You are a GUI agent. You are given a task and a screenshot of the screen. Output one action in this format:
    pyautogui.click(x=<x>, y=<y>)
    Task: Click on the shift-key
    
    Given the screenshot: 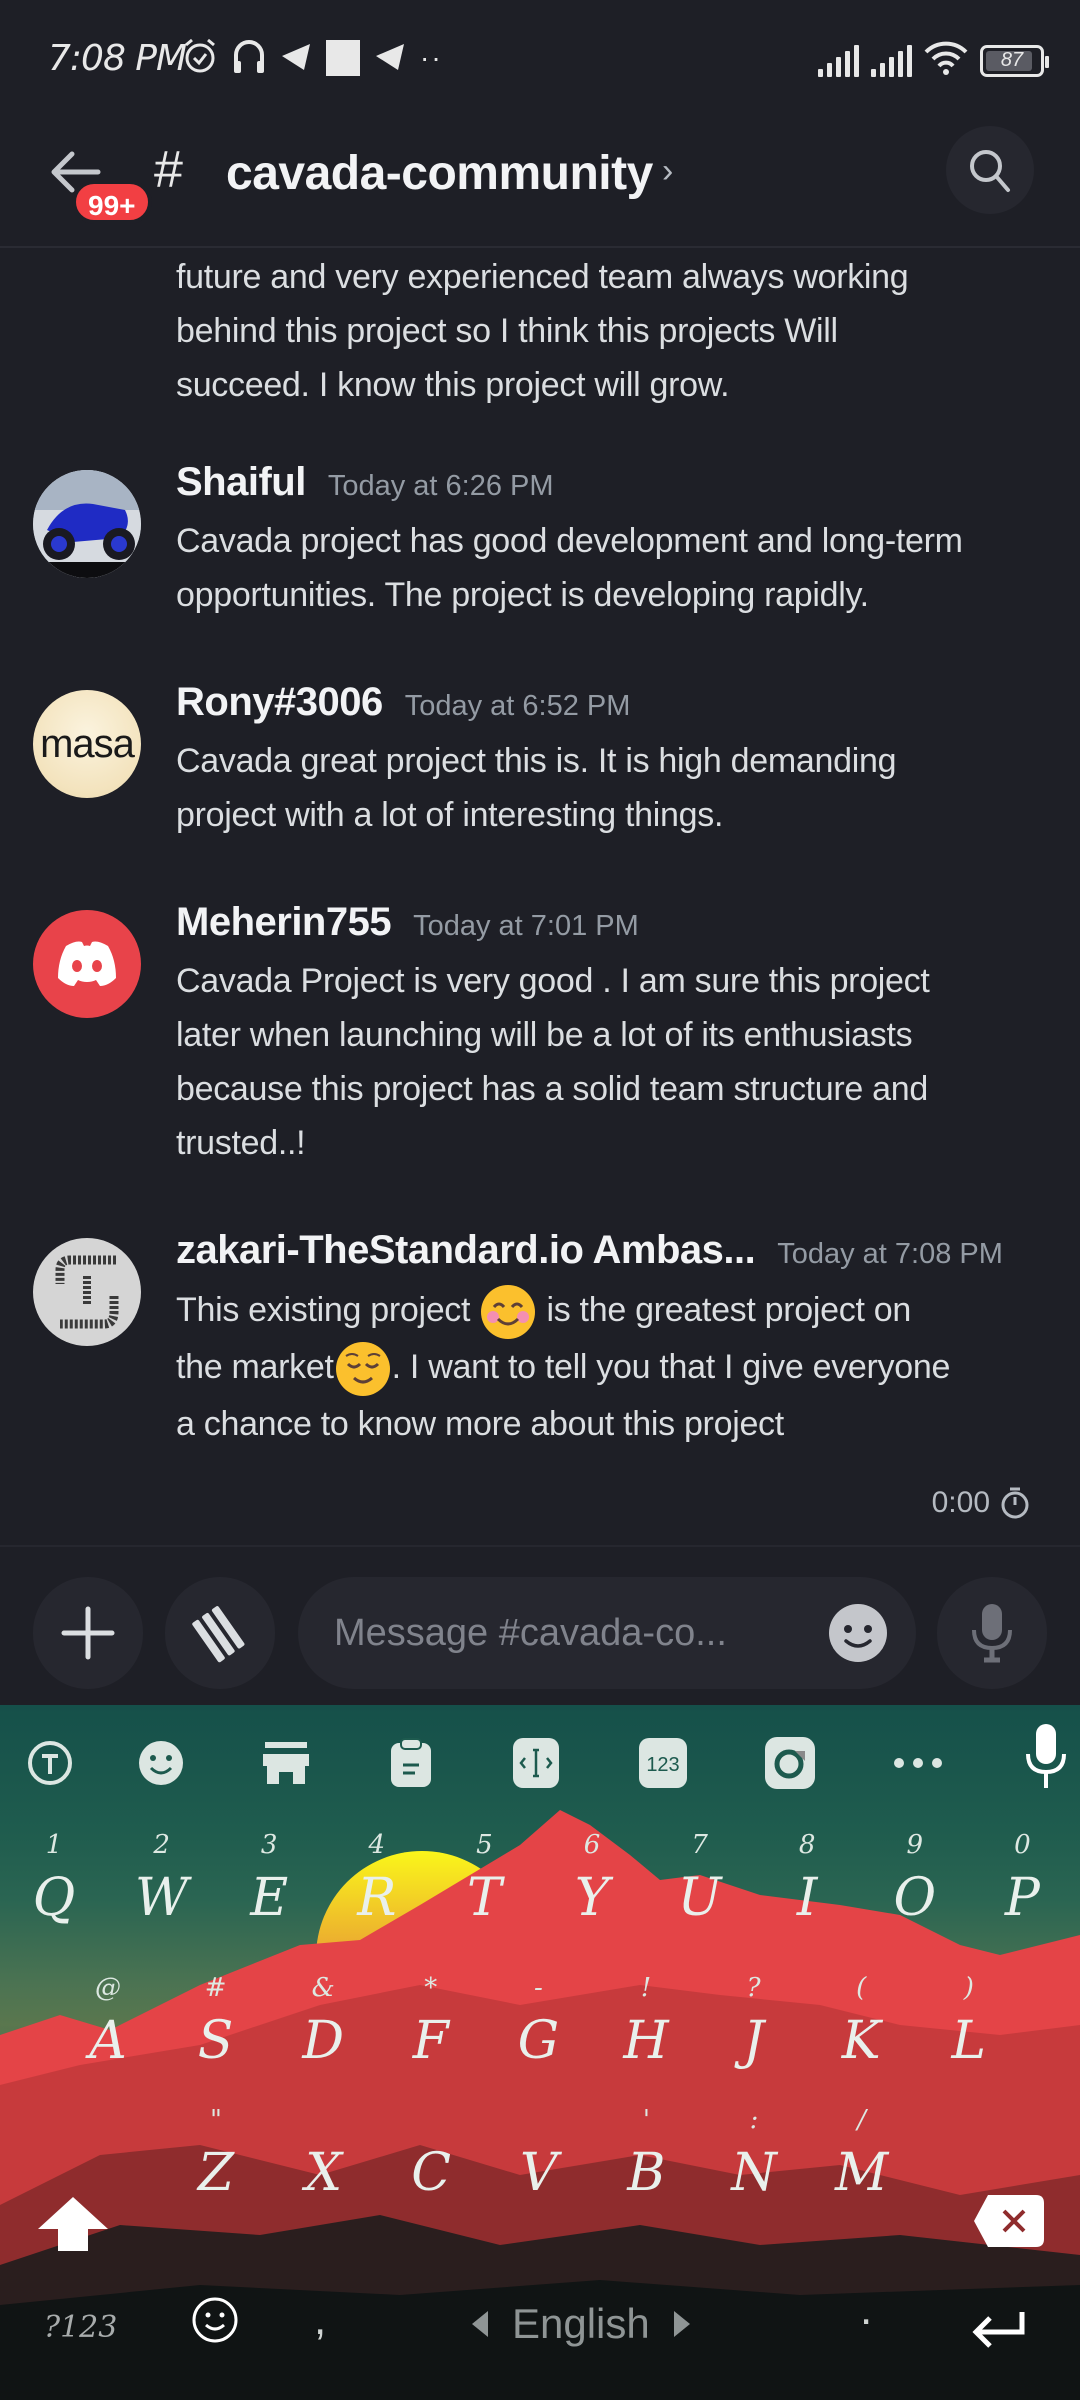 What is the action you would take?
    pyautogui.click(x=74, y=2210)
    